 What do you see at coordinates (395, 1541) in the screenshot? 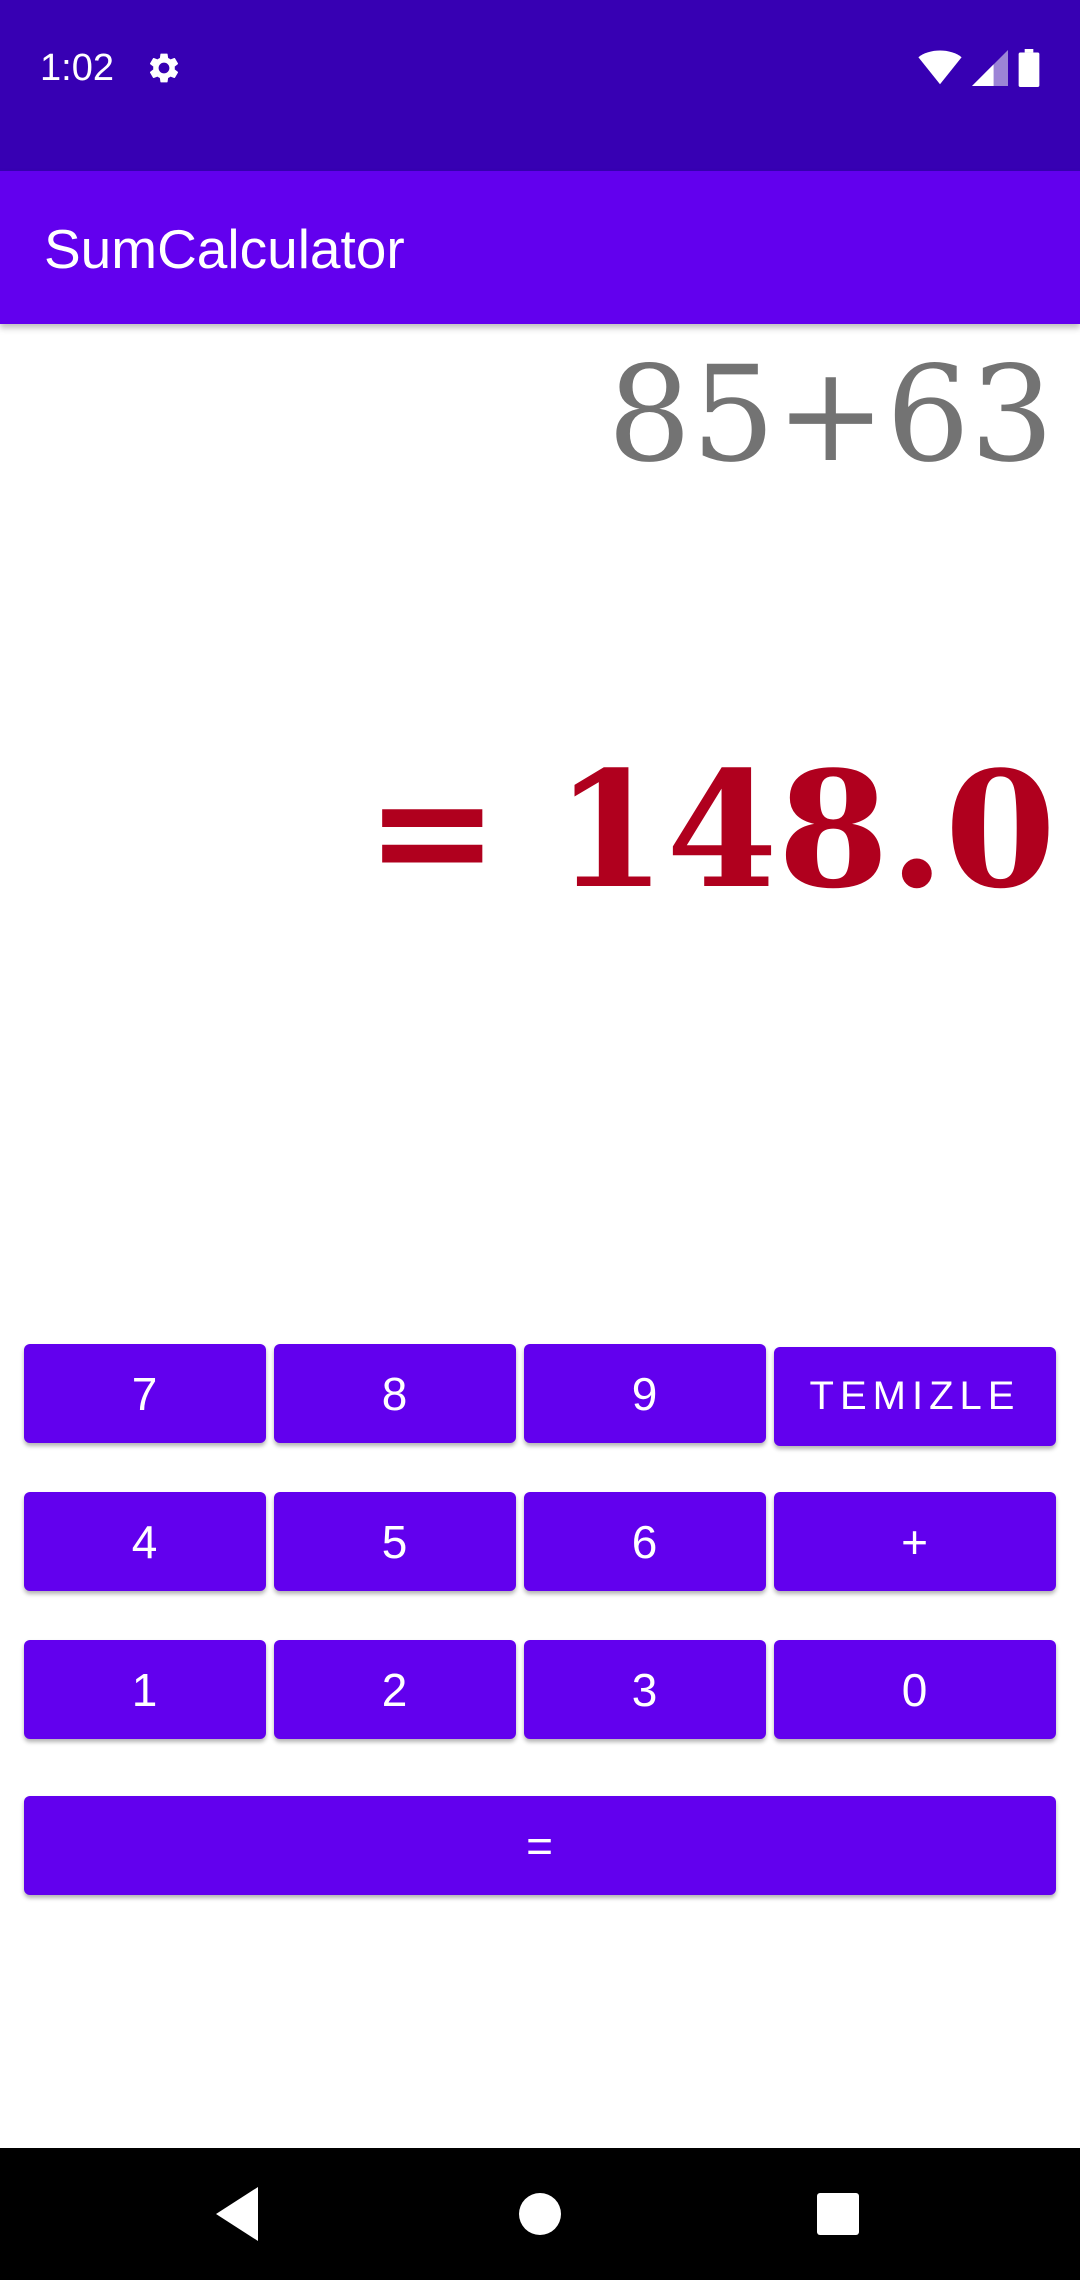
I see `digit-5-button: 5` at bounding box center [395, 1541].